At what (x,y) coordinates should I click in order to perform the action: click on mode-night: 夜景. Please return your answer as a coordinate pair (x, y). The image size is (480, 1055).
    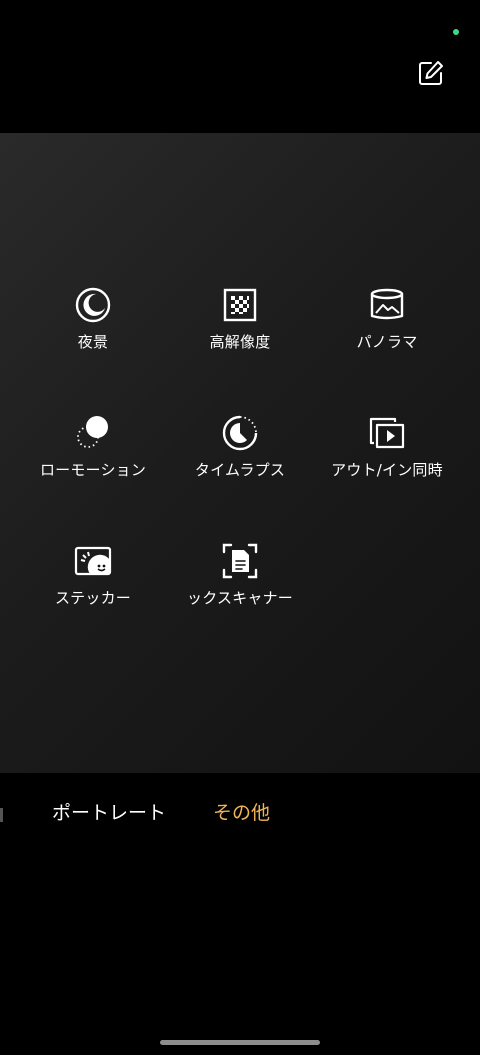
    Looking at the image, I should click on (93, 325).